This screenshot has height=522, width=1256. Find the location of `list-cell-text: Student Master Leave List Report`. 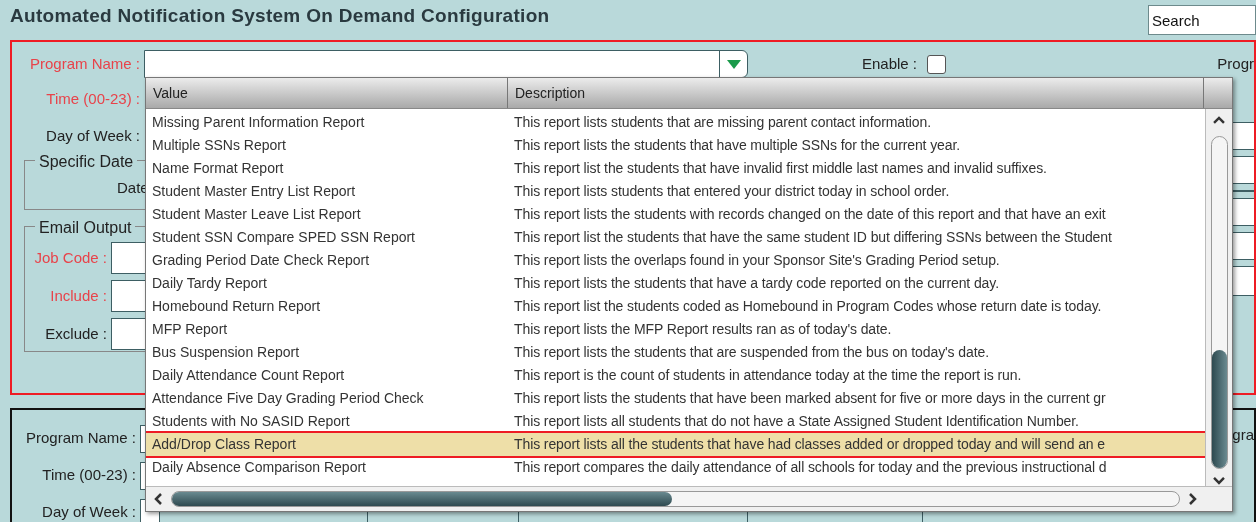

list-cell-text: Student Master Leave List Report is located at coordinates (256, 214).